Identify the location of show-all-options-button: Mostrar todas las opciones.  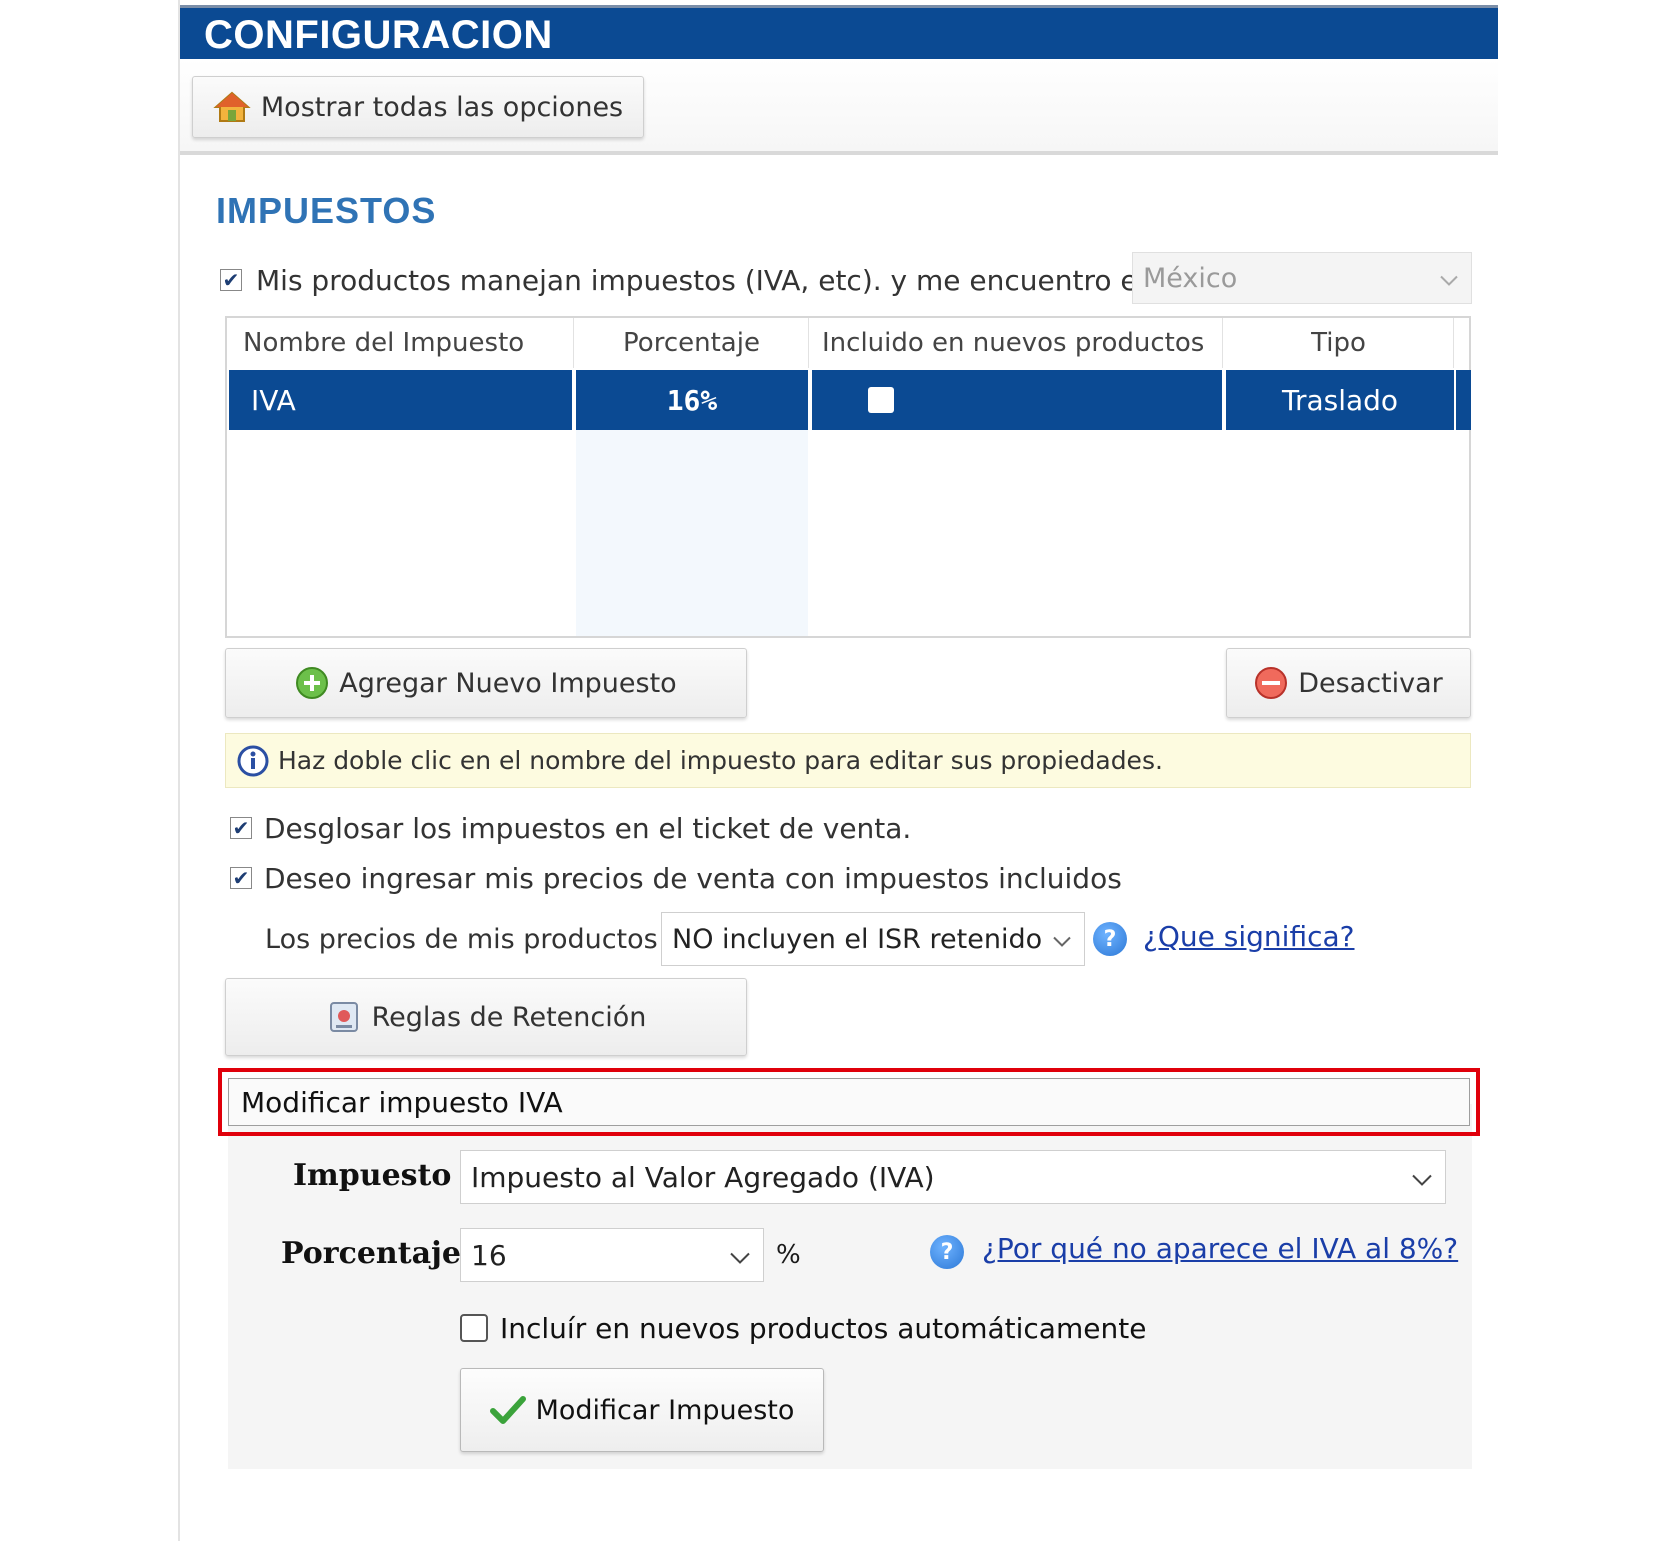
(418, 107).